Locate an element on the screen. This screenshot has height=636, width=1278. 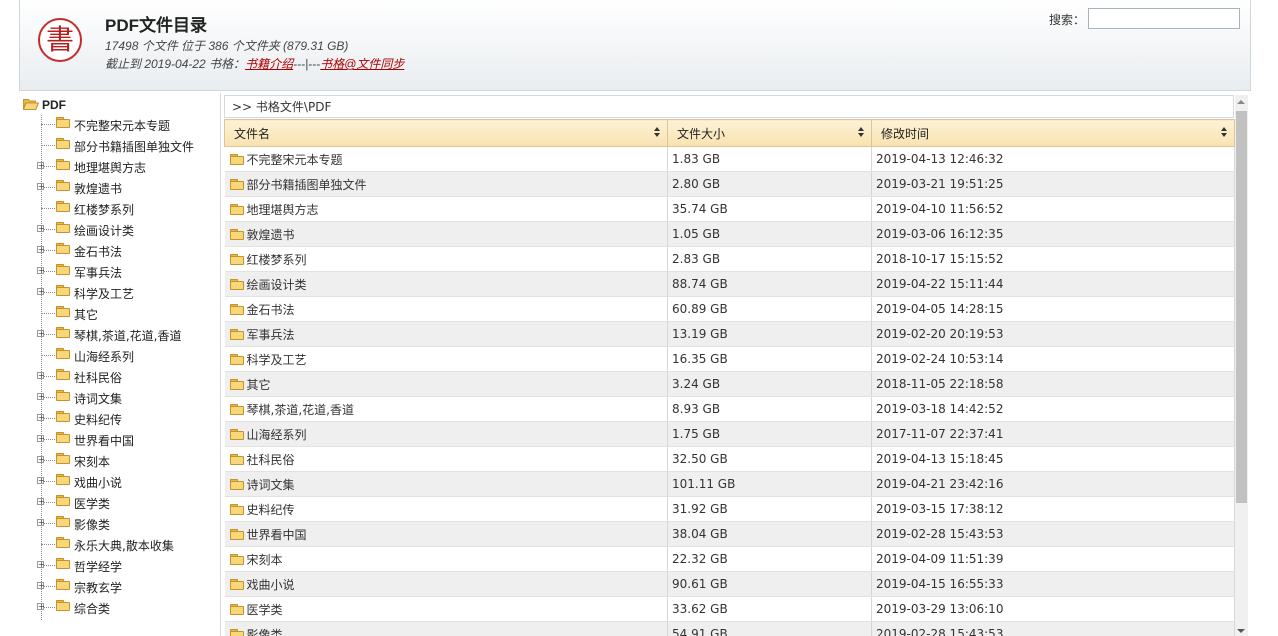
tree-item: 山海经系列 is located at coordinates (119, 355).